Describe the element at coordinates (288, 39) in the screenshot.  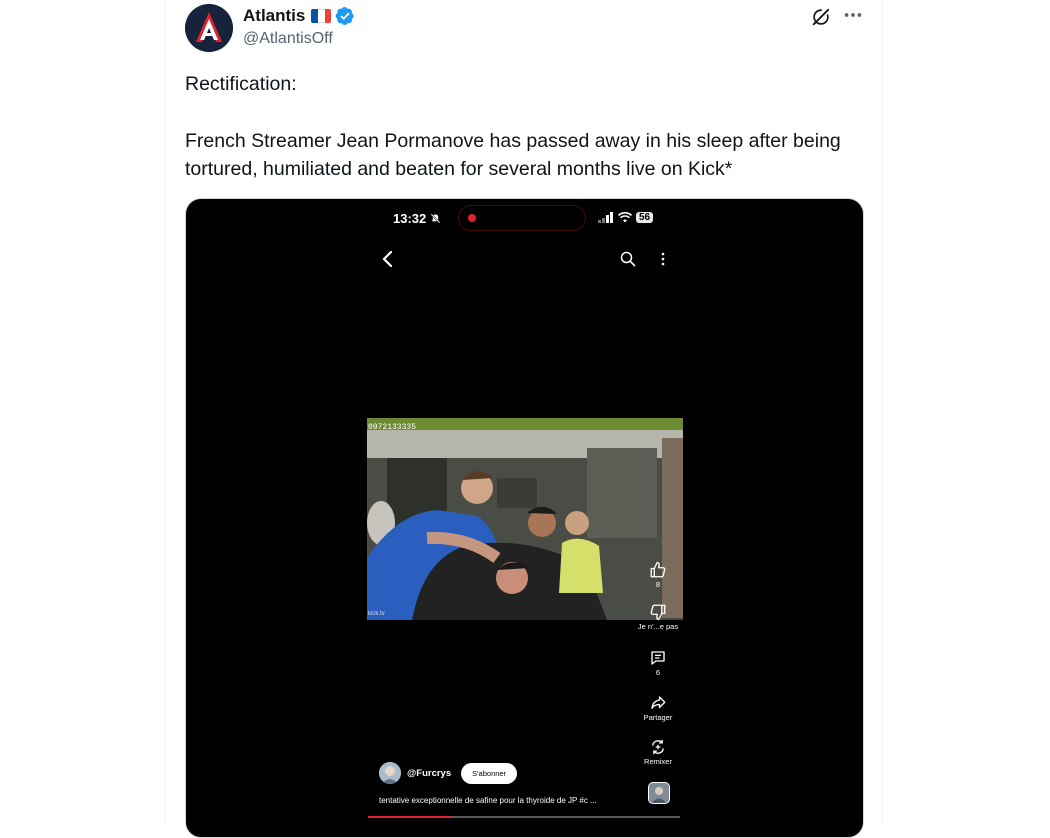
I see `author-handle: @AtlantisOff` at that location.